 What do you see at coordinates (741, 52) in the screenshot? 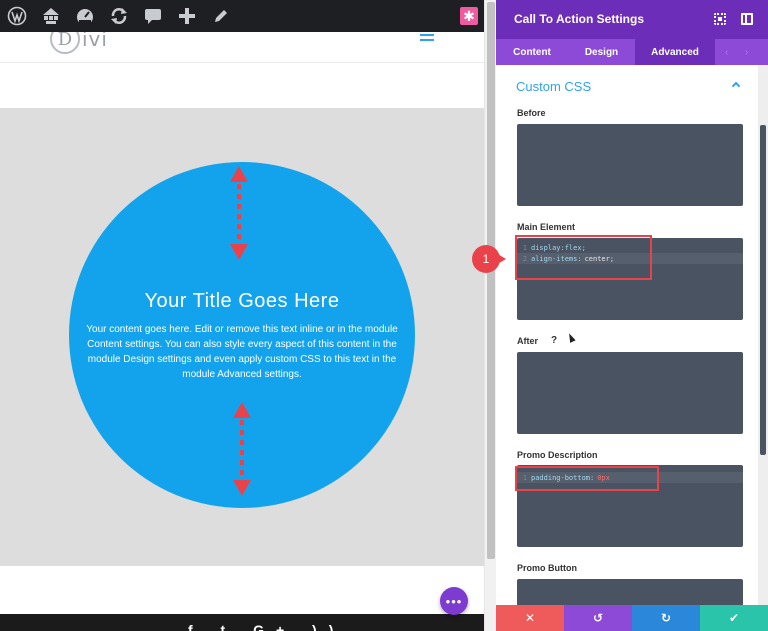
I see `tab-overflow: ‹ ›` at bounding box center [741, 52].